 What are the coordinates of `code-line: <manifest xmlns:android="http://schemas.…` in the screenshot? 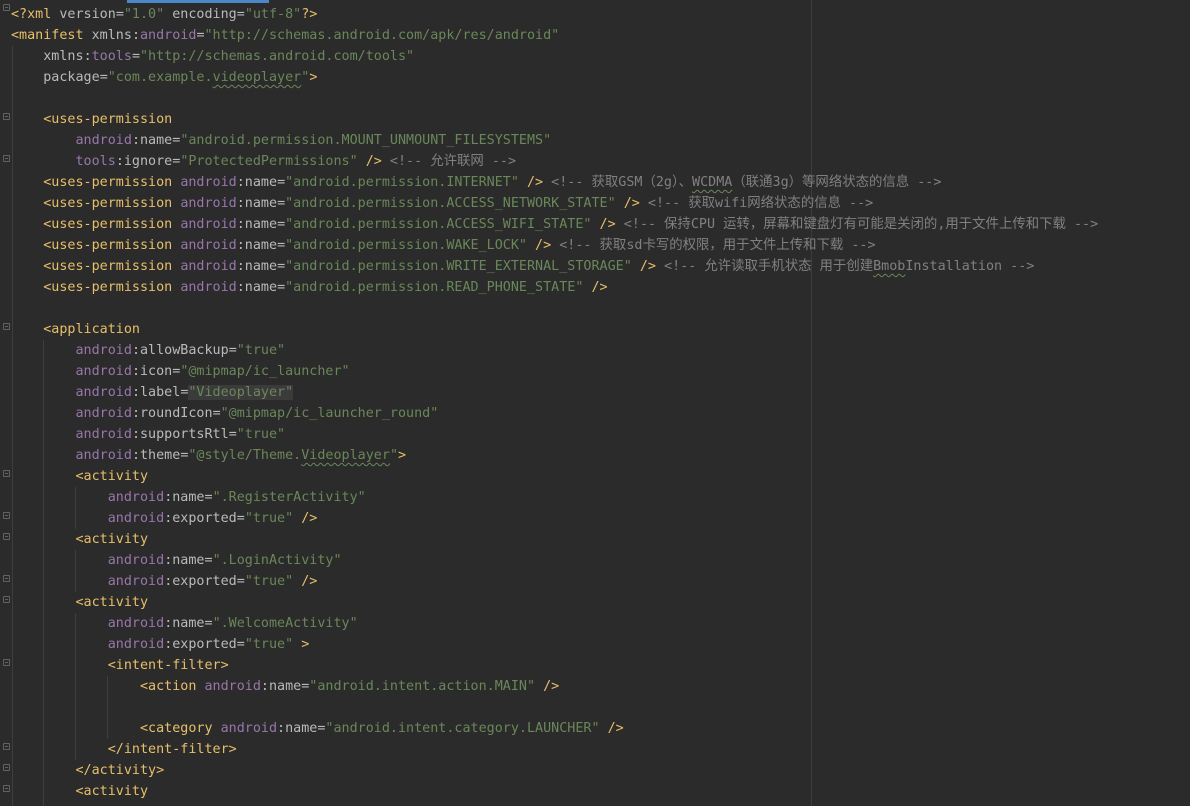 It's located at (554, 35).